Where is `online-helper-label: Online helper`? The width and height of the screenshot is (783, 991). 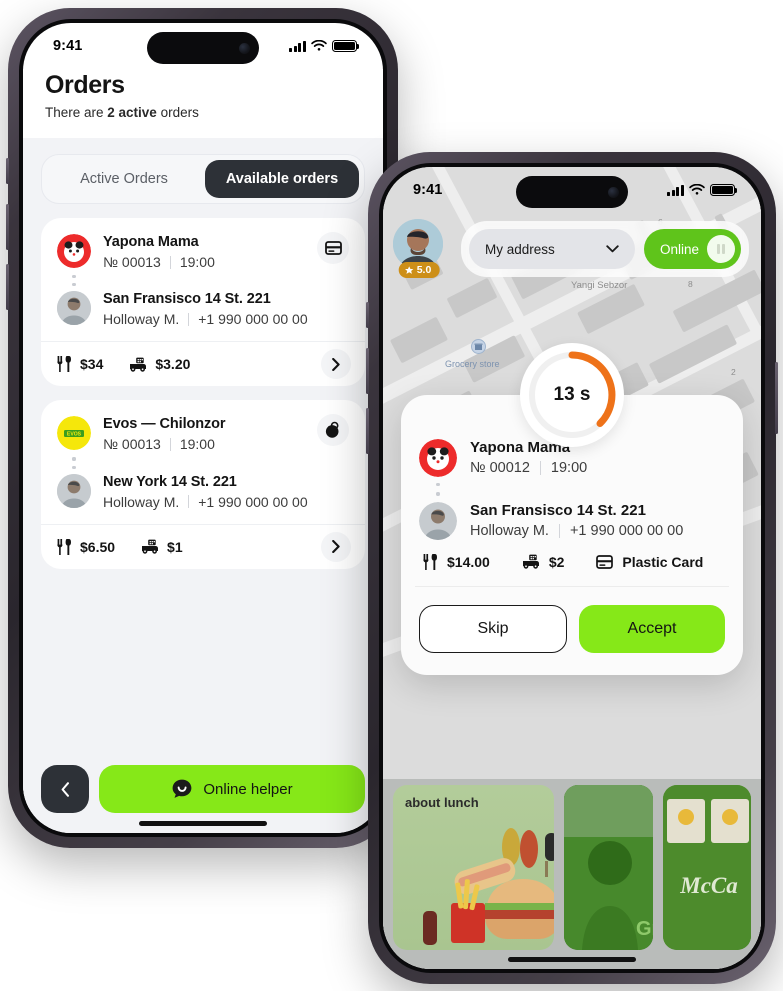 online-helper-label: Online helper is located at coordinates (248, 789).